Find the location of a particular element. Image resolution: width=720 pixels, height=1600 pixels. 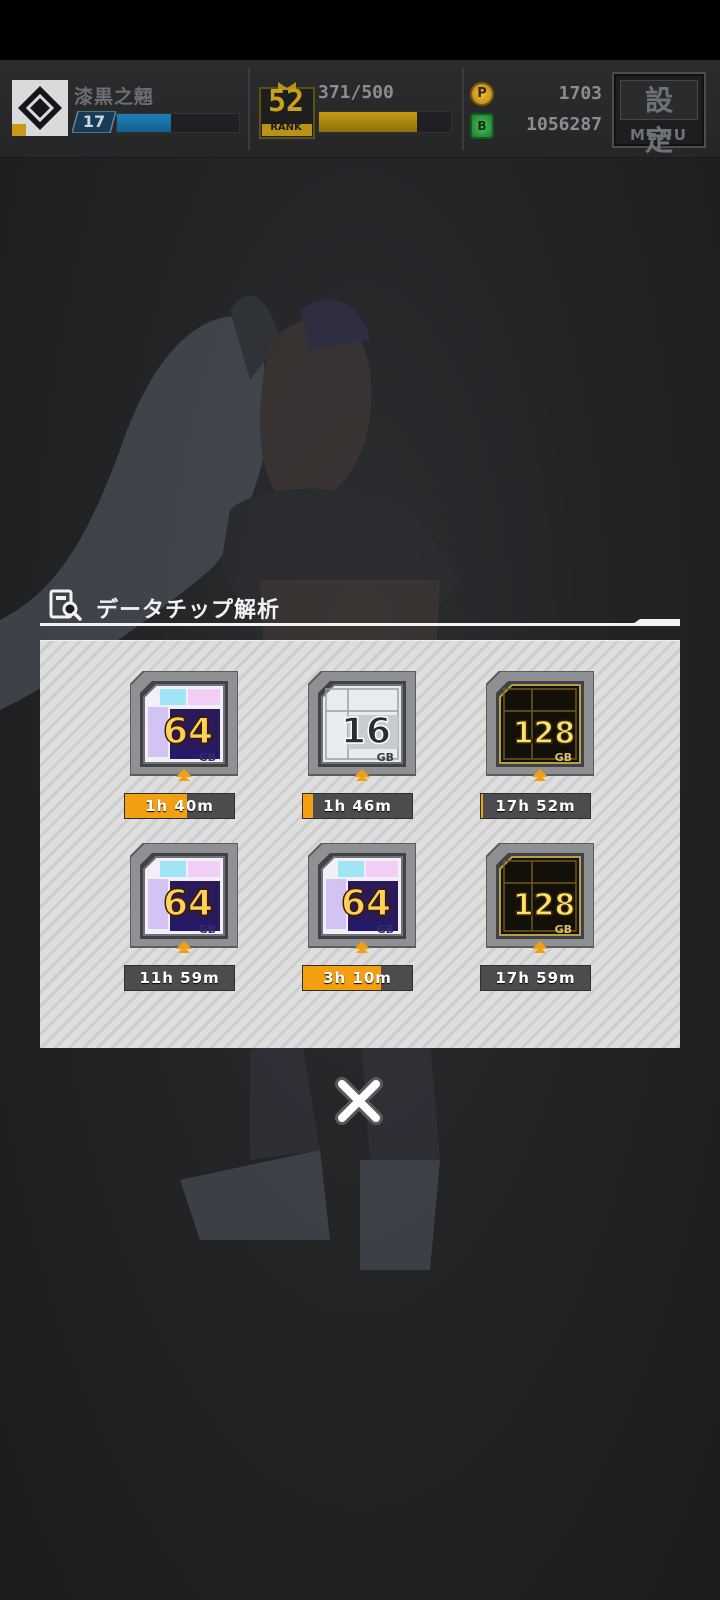

data-scan-icon is located at coordinates (65, 605).